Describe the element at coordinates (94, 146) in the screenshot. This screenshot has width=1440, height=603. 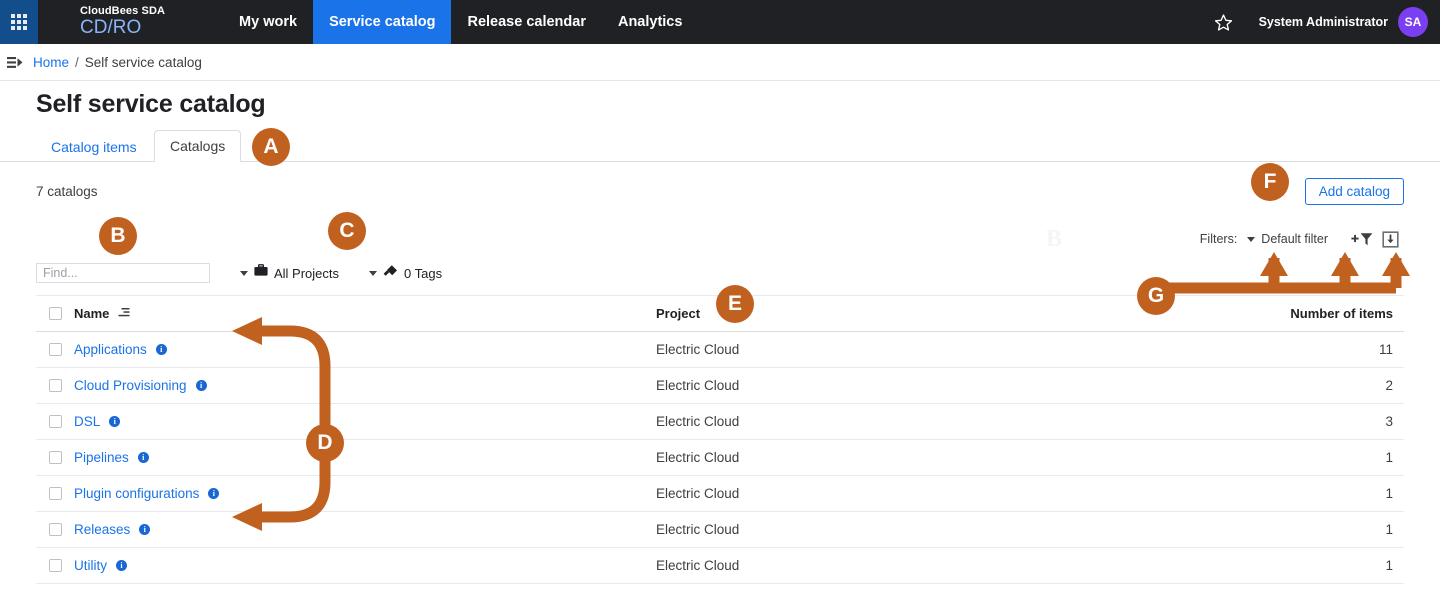
I see `tab-catalog-items: Catalog items` at that location.